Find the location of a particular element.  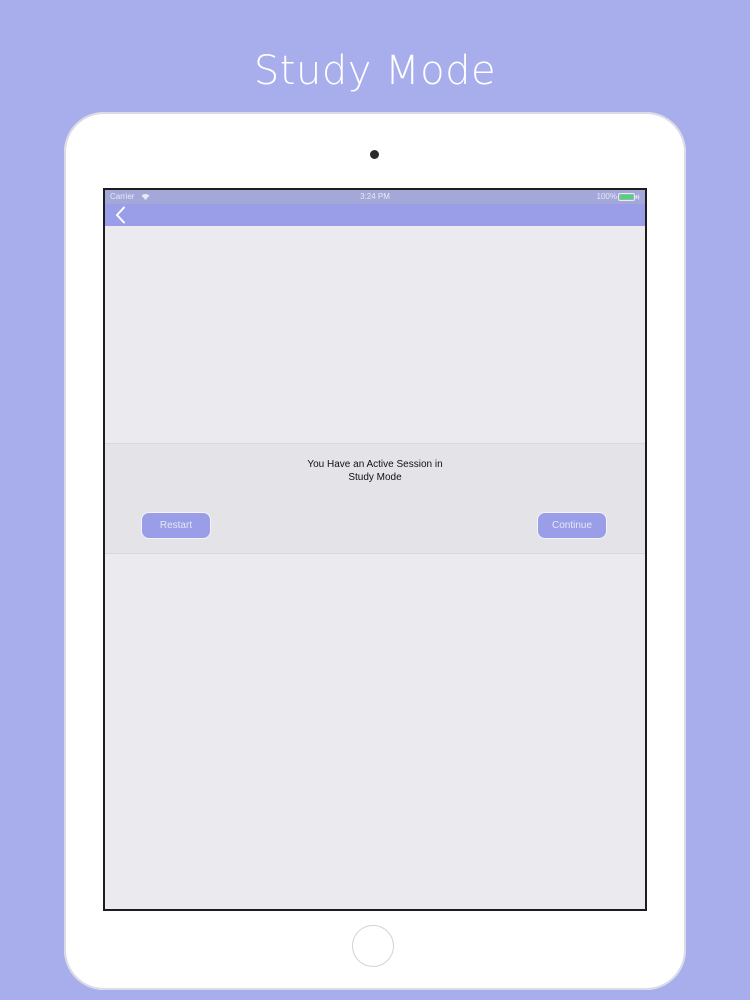

status-time: 3:24 PM is located at coordinates (375, 196).